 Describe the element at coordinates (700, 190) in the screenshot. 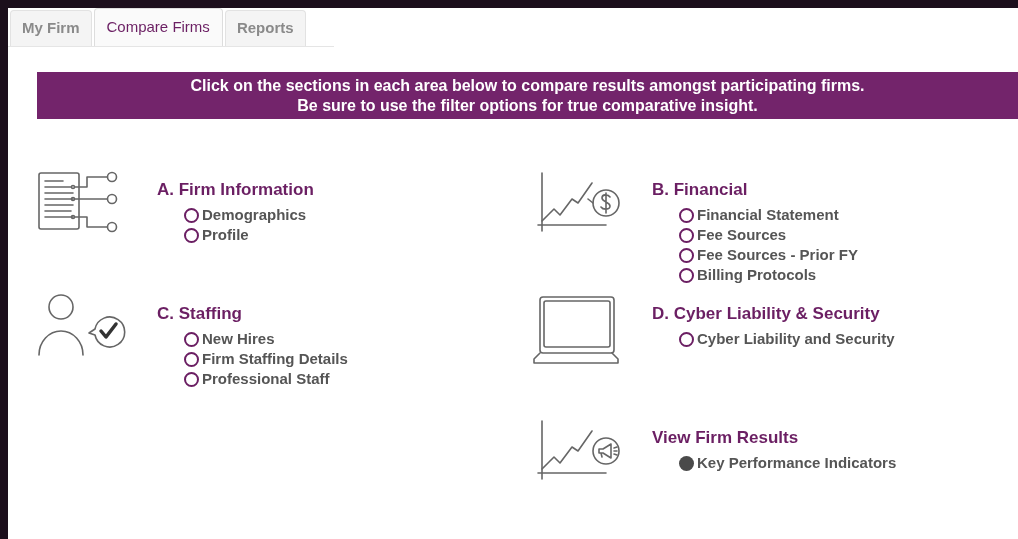

I see `section-title: B. Financial` at that location.